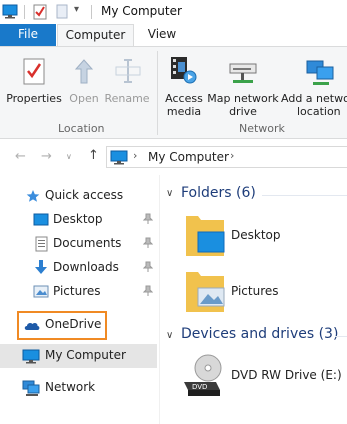  I want to click on rename-button: Rename, so click(127, 85).